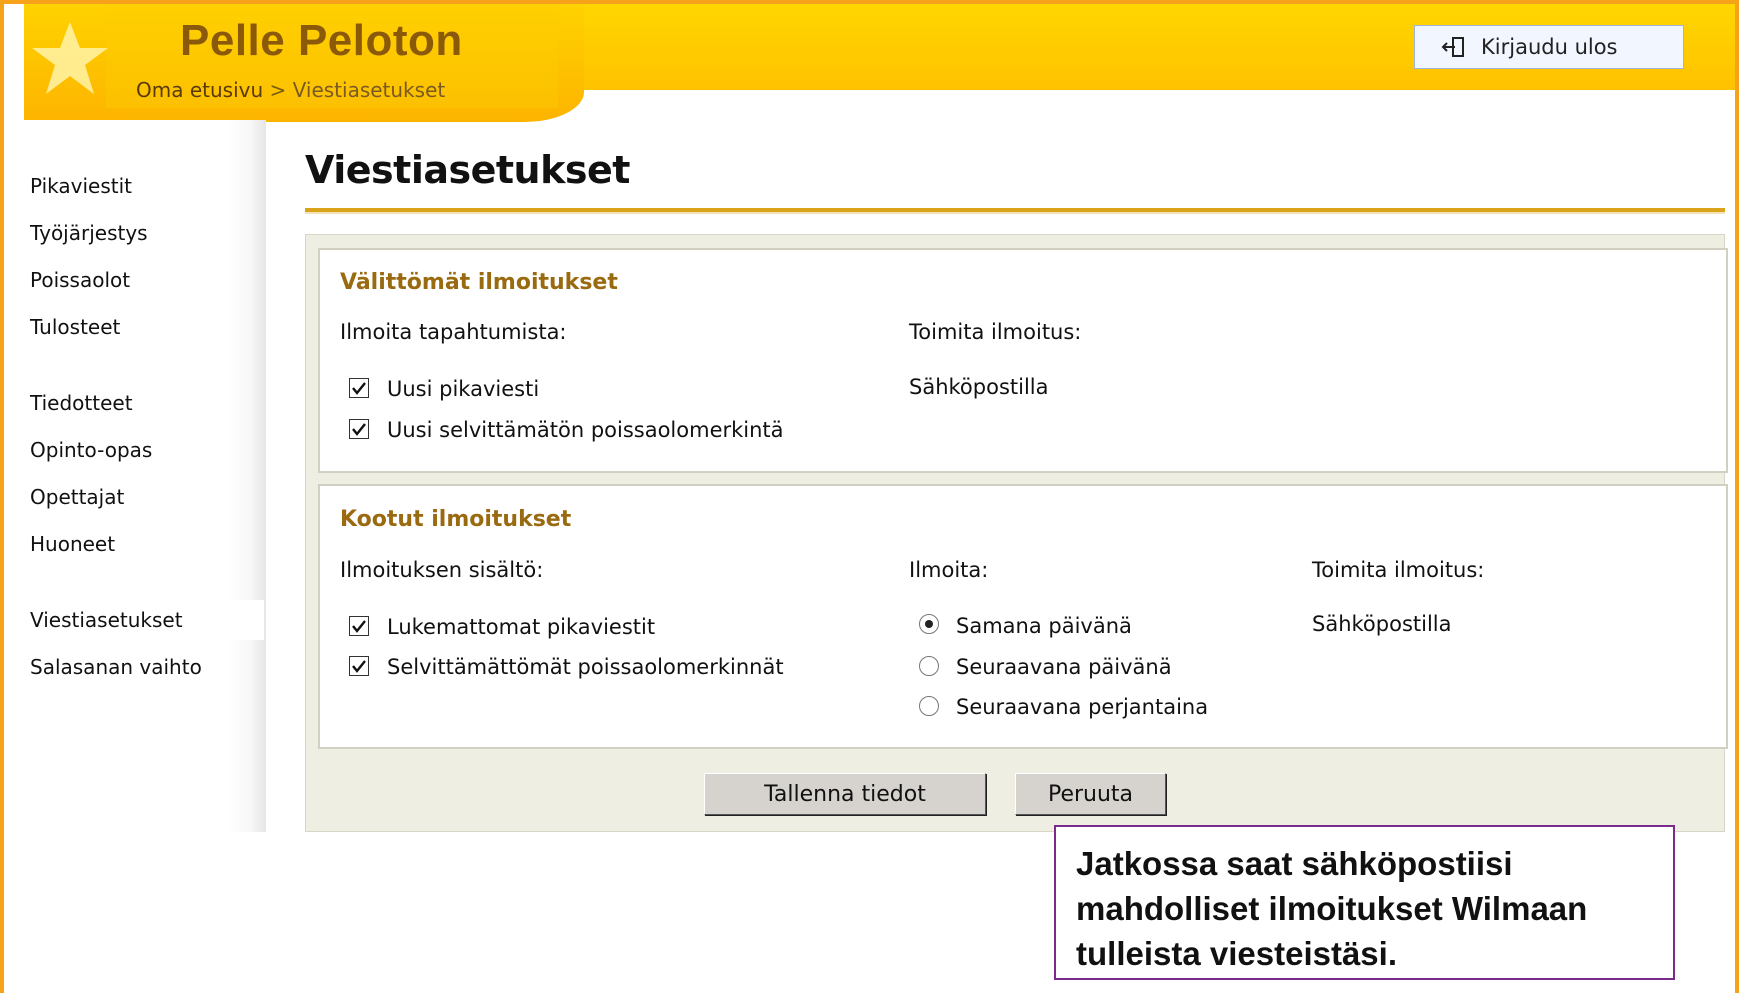  I want to click on page-title: Viestiasetukset, so click(467, 170).